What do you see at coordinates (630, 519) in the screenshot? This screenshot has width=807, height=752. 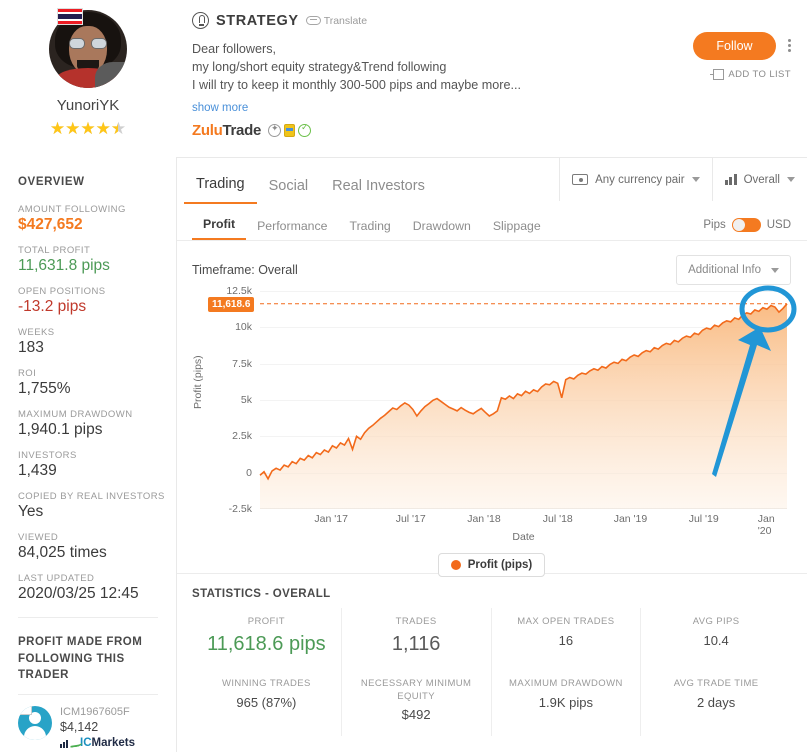 I see `chart-x-tick: Jan '19` at bounding box center [630, 519].